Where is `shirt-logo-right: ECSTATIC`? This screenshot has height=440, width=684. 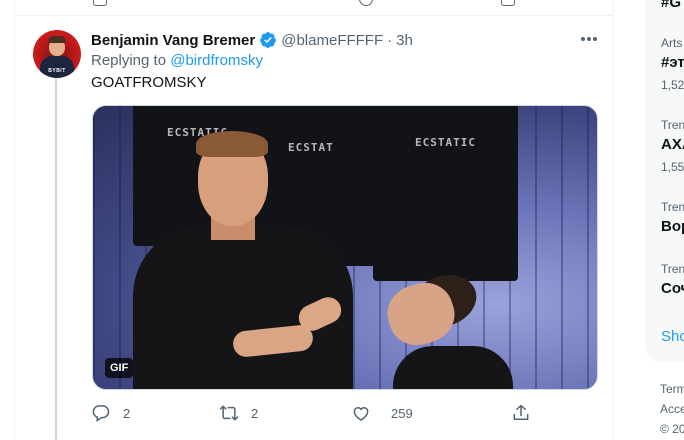
shirt-logo-right: ECSTATIC is located at coordinates (445, 142).